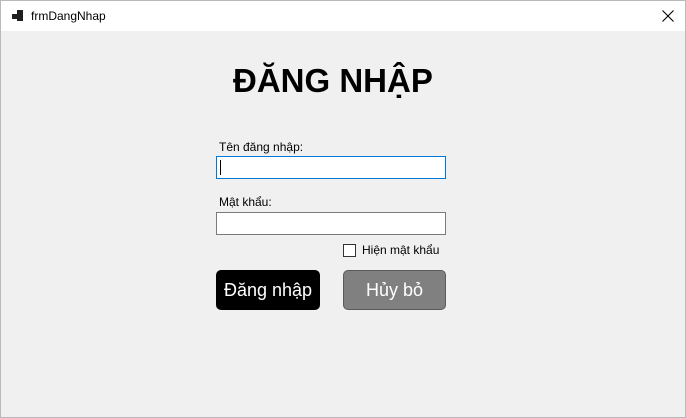 This screenshot has width=686, height=418. What do you see at coordinates (401, 250) in the screenshot?
I see `show-password-label: Hiện mật khẩu` at bounding box center [401, 250].